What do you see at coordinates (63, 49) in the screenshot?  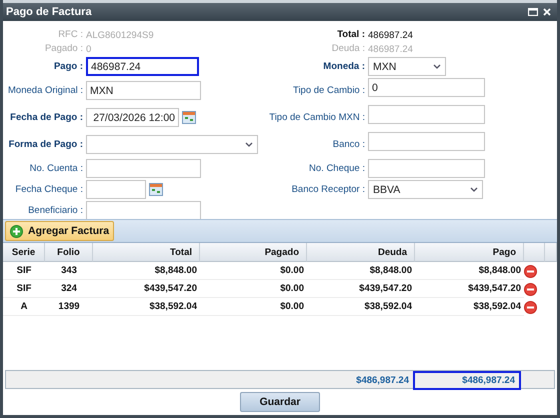 I see `field-label: Pagado :` at bounding box center [63, 49].